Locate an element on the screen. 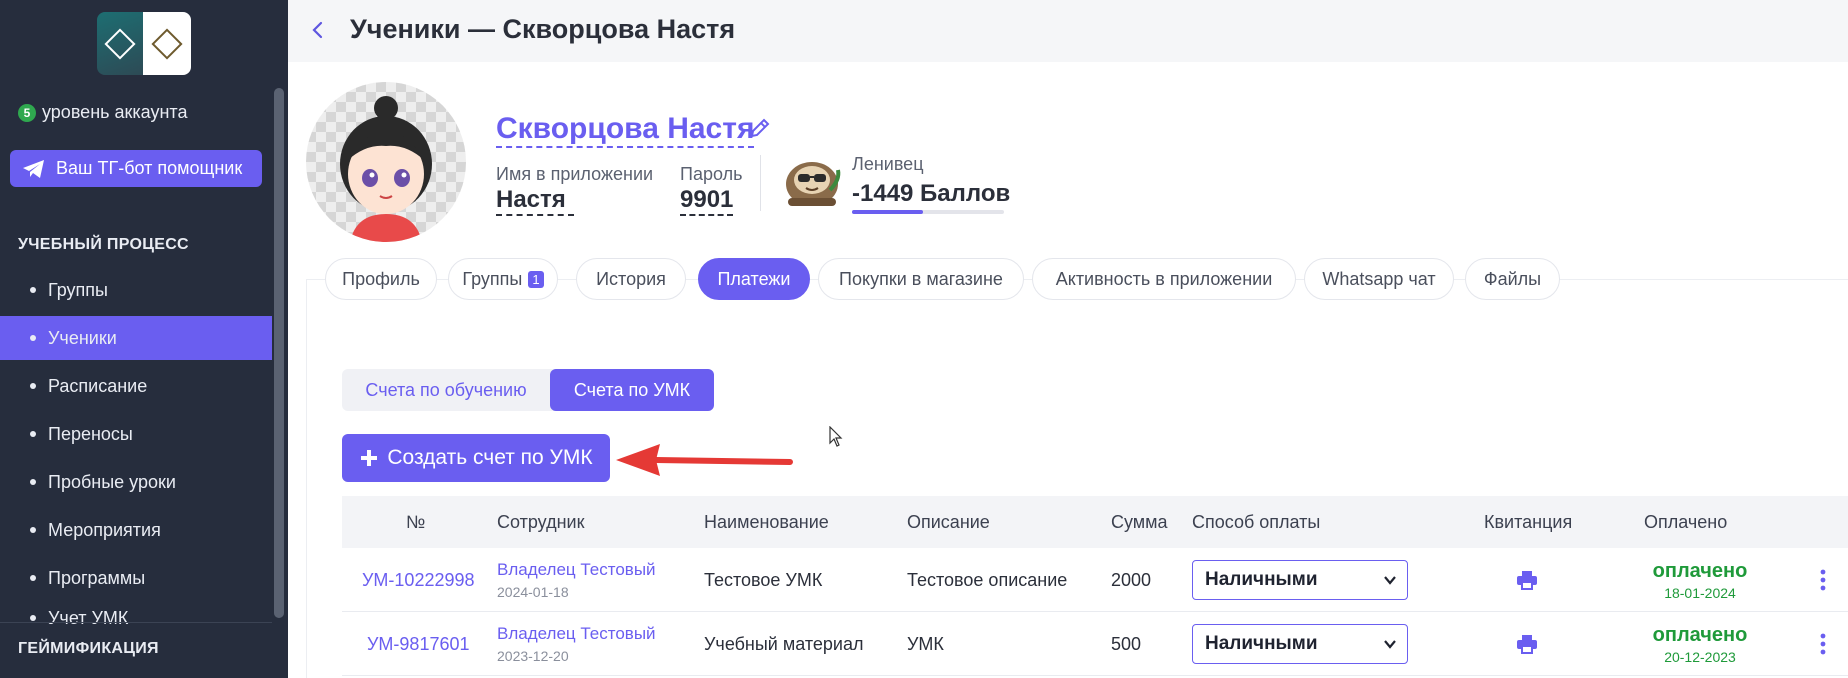 Image resolution: width=1848 pixels, height=678 pixels. sidebar-item-groups: Группы is located at coordinates (136, 290).